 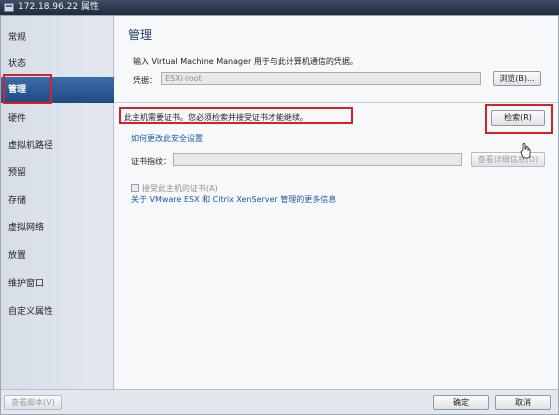 What do you see at coordinates (57, 284) in the screenshot?
I see `sidebar-item-maintenance-windows: 维护窗口` at bounding box center [57, 284].